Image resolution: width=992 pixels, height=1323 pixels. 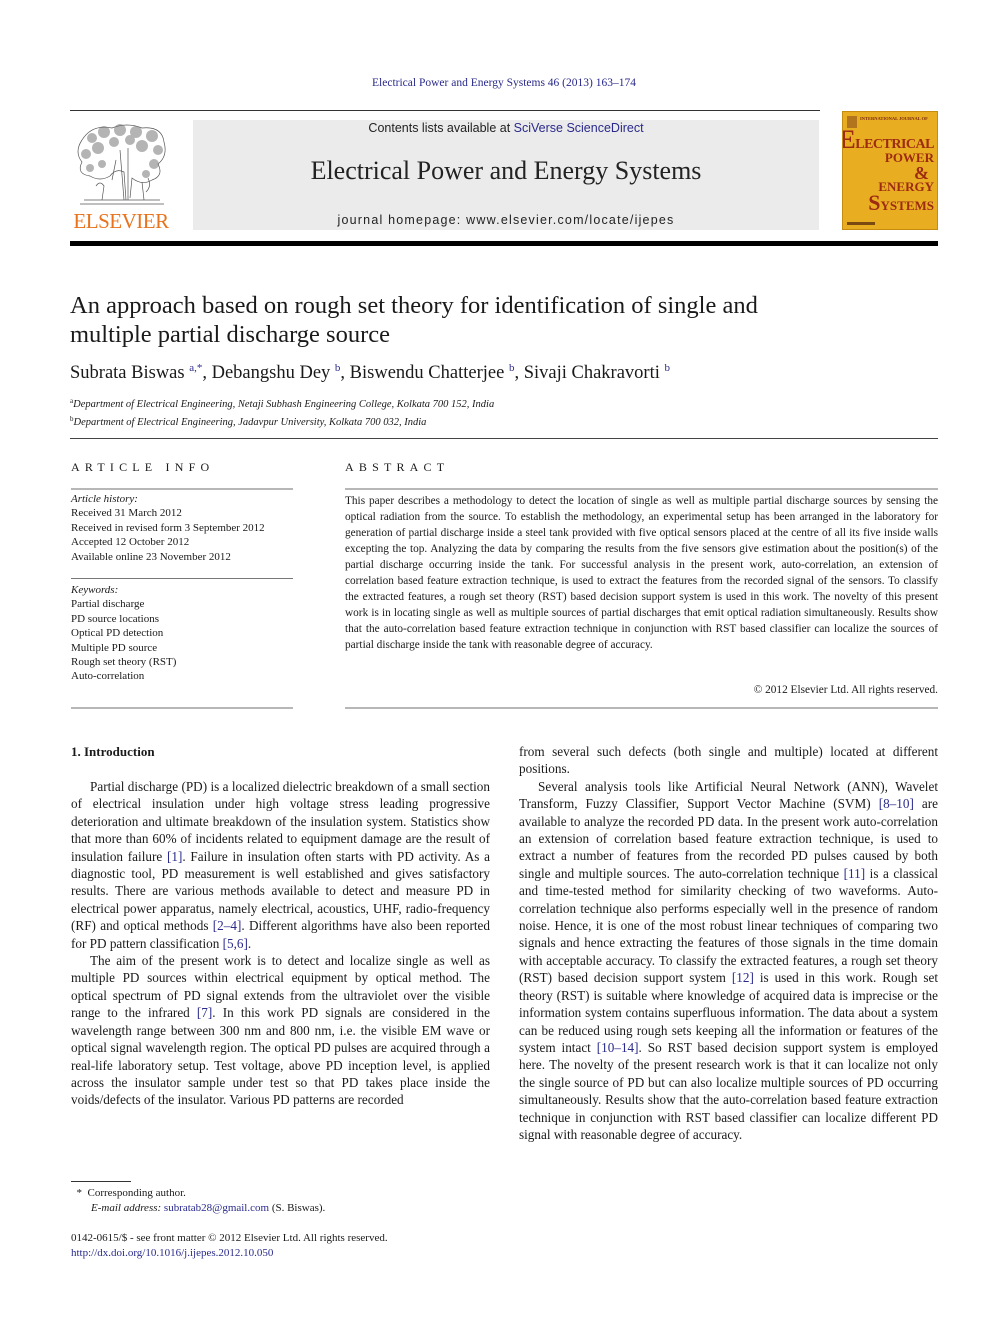 I want to click on keywords-label: Keywords:, so click(x=95, y=590).